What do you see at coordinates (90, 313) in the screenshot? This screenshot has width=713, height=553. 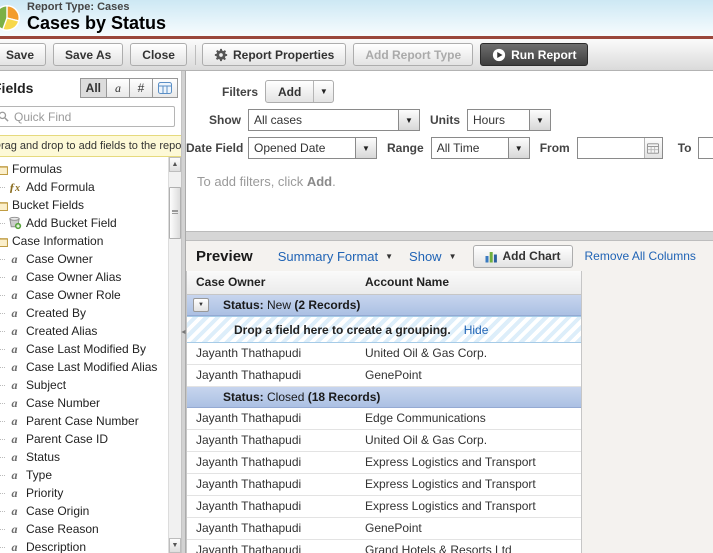 I see `tree-field-created-by: a Created By` at bounding box center [90, 313].